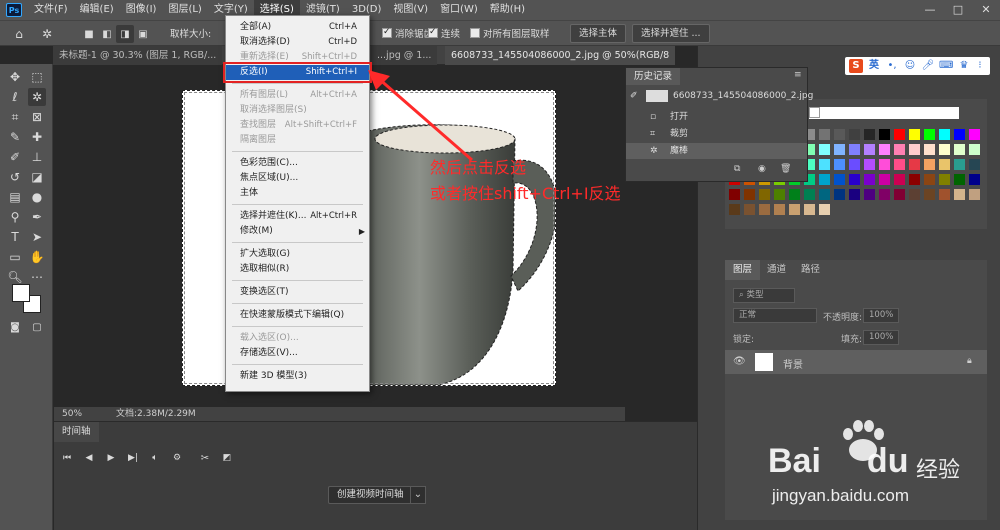 The width and height of the screenshot is (1000, 530). I want to click on ime-voice-icon: 🎤︎, so click(928, 66).